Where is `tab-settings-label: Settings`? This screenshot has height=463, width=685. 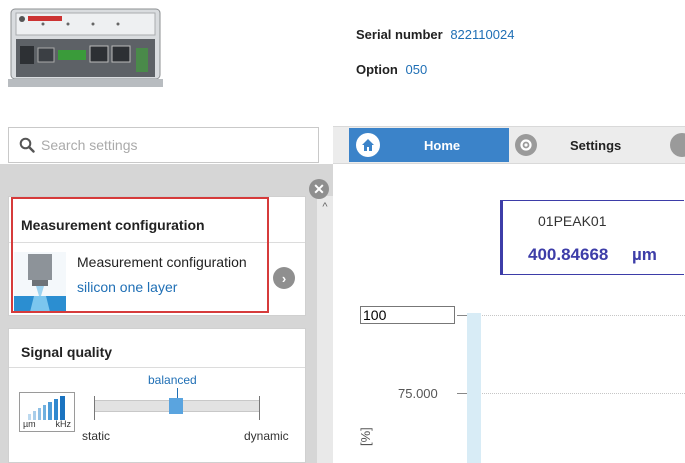 tab-settings-label: Settings is located at coordinates (596, 145).